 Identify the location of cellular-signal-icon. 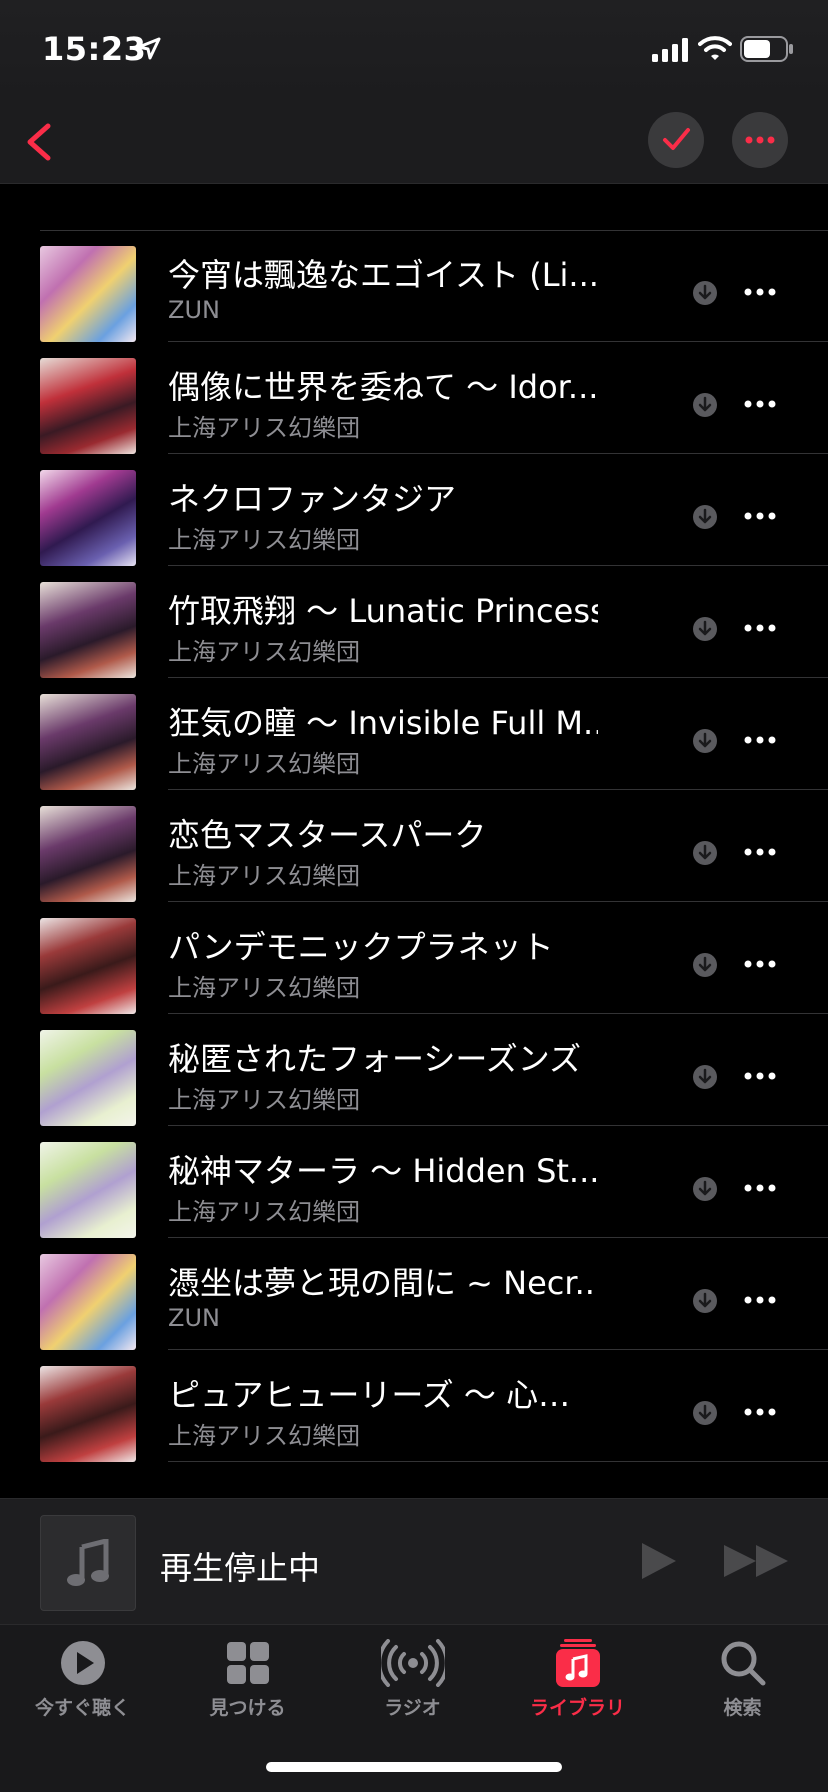
(670, 50).